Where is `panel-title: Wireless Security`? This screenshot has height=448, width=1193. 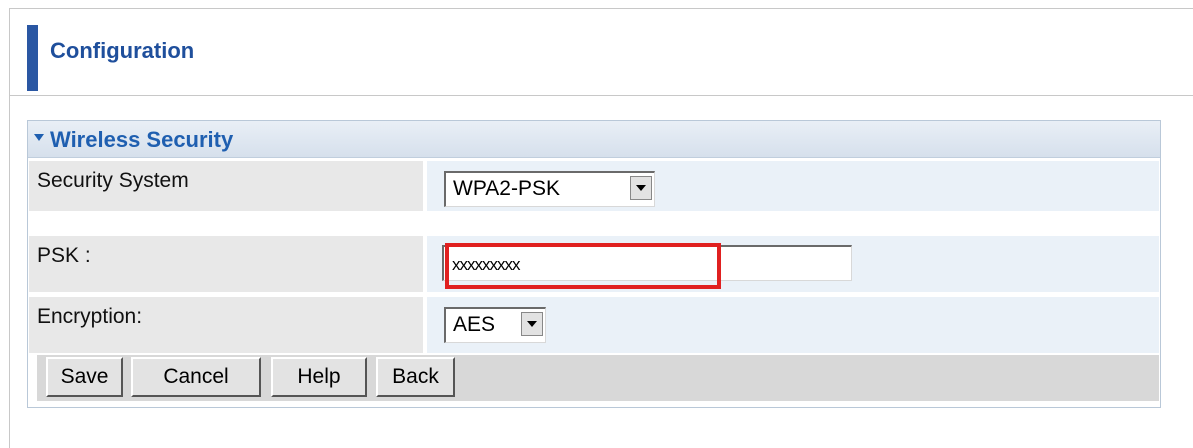 panel-title: Wireless Security is located at coordinates (142, 139).